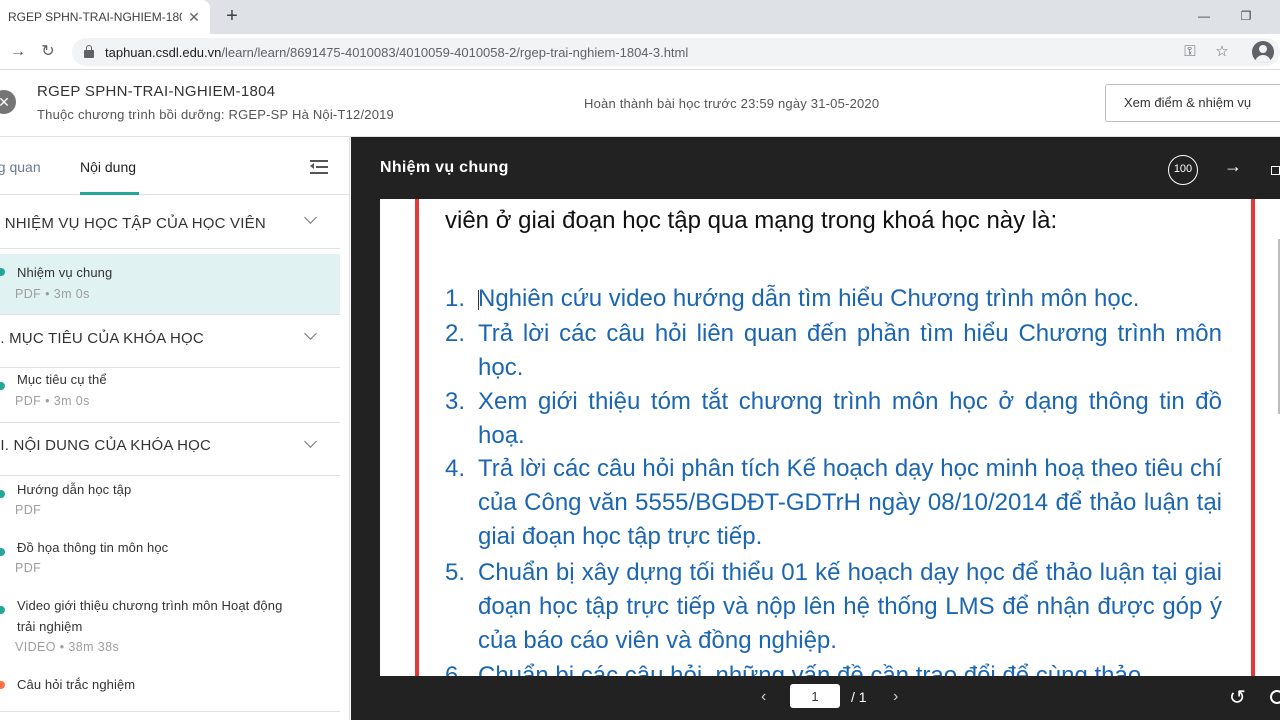 Image resolution: width=1280 pixels, height=720 pixels. I want to click on search-icon, so click(1275, 697).